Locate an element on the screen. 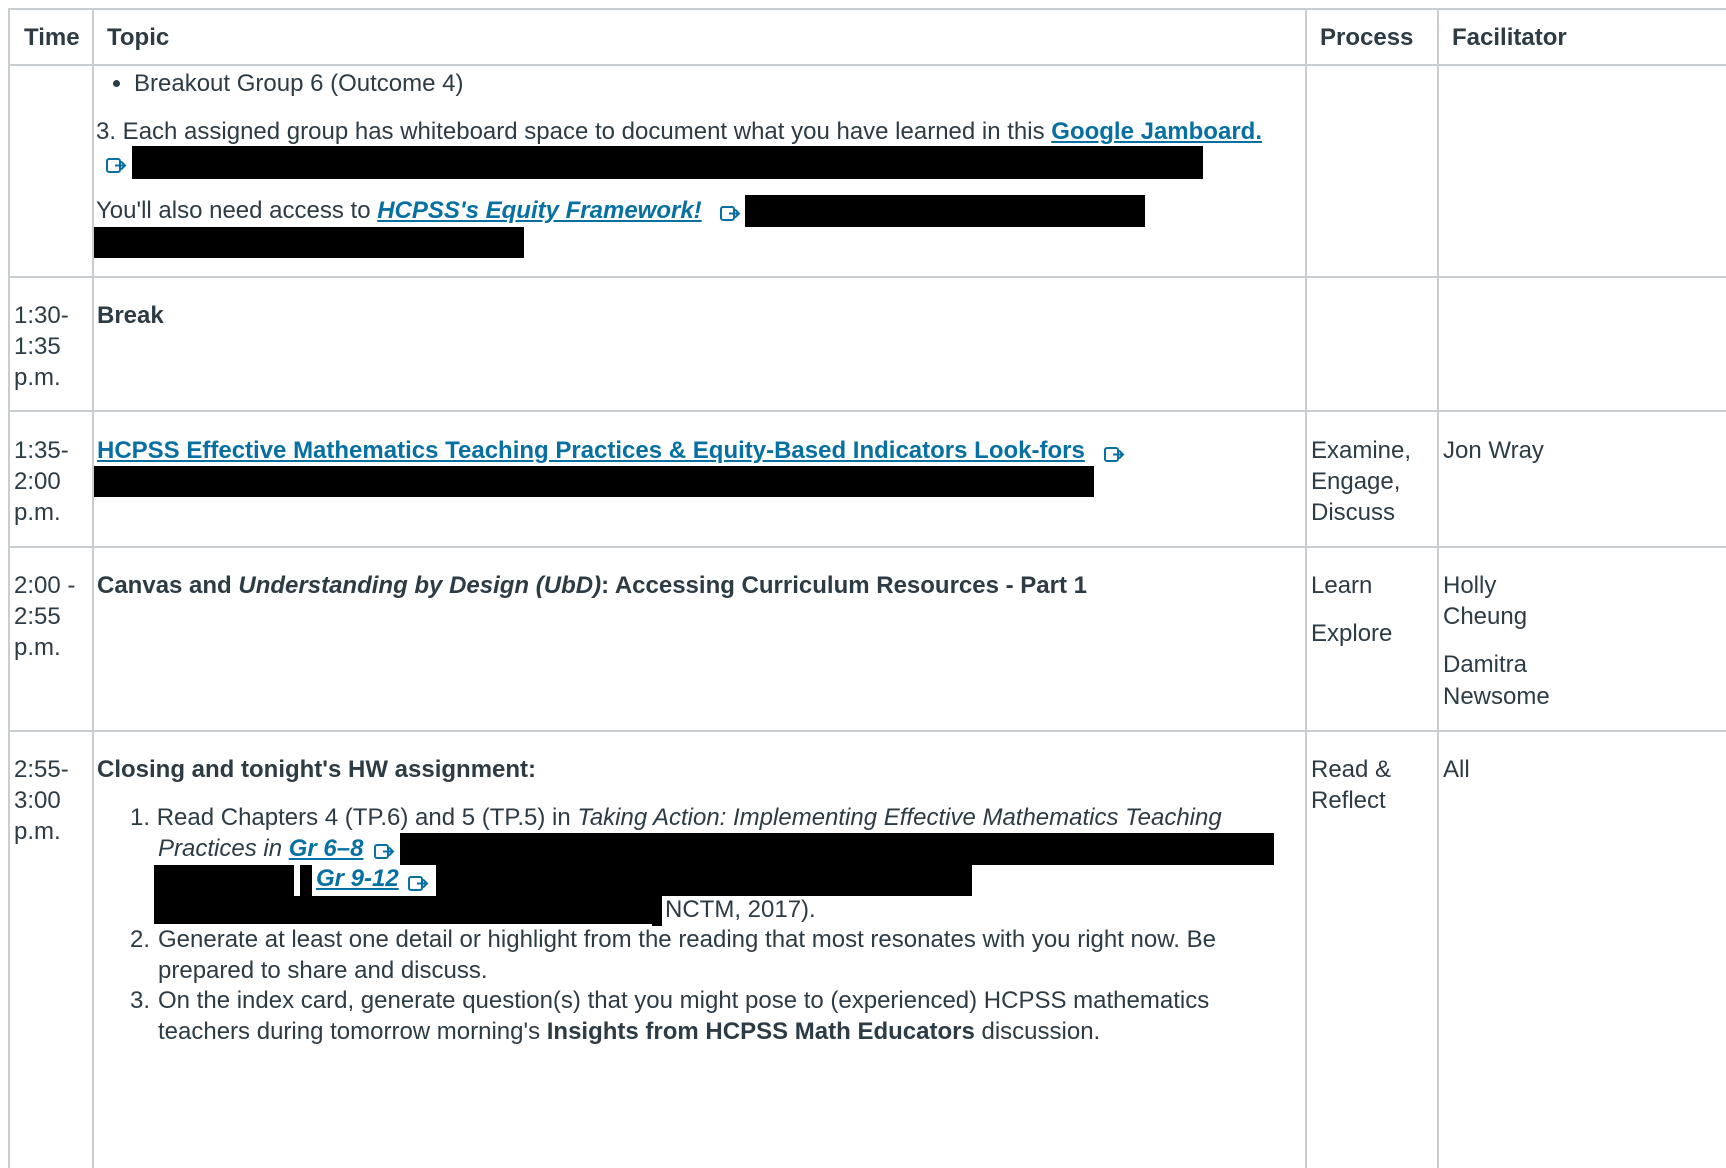  list-number: 1. is located at coordinates (143, 817).